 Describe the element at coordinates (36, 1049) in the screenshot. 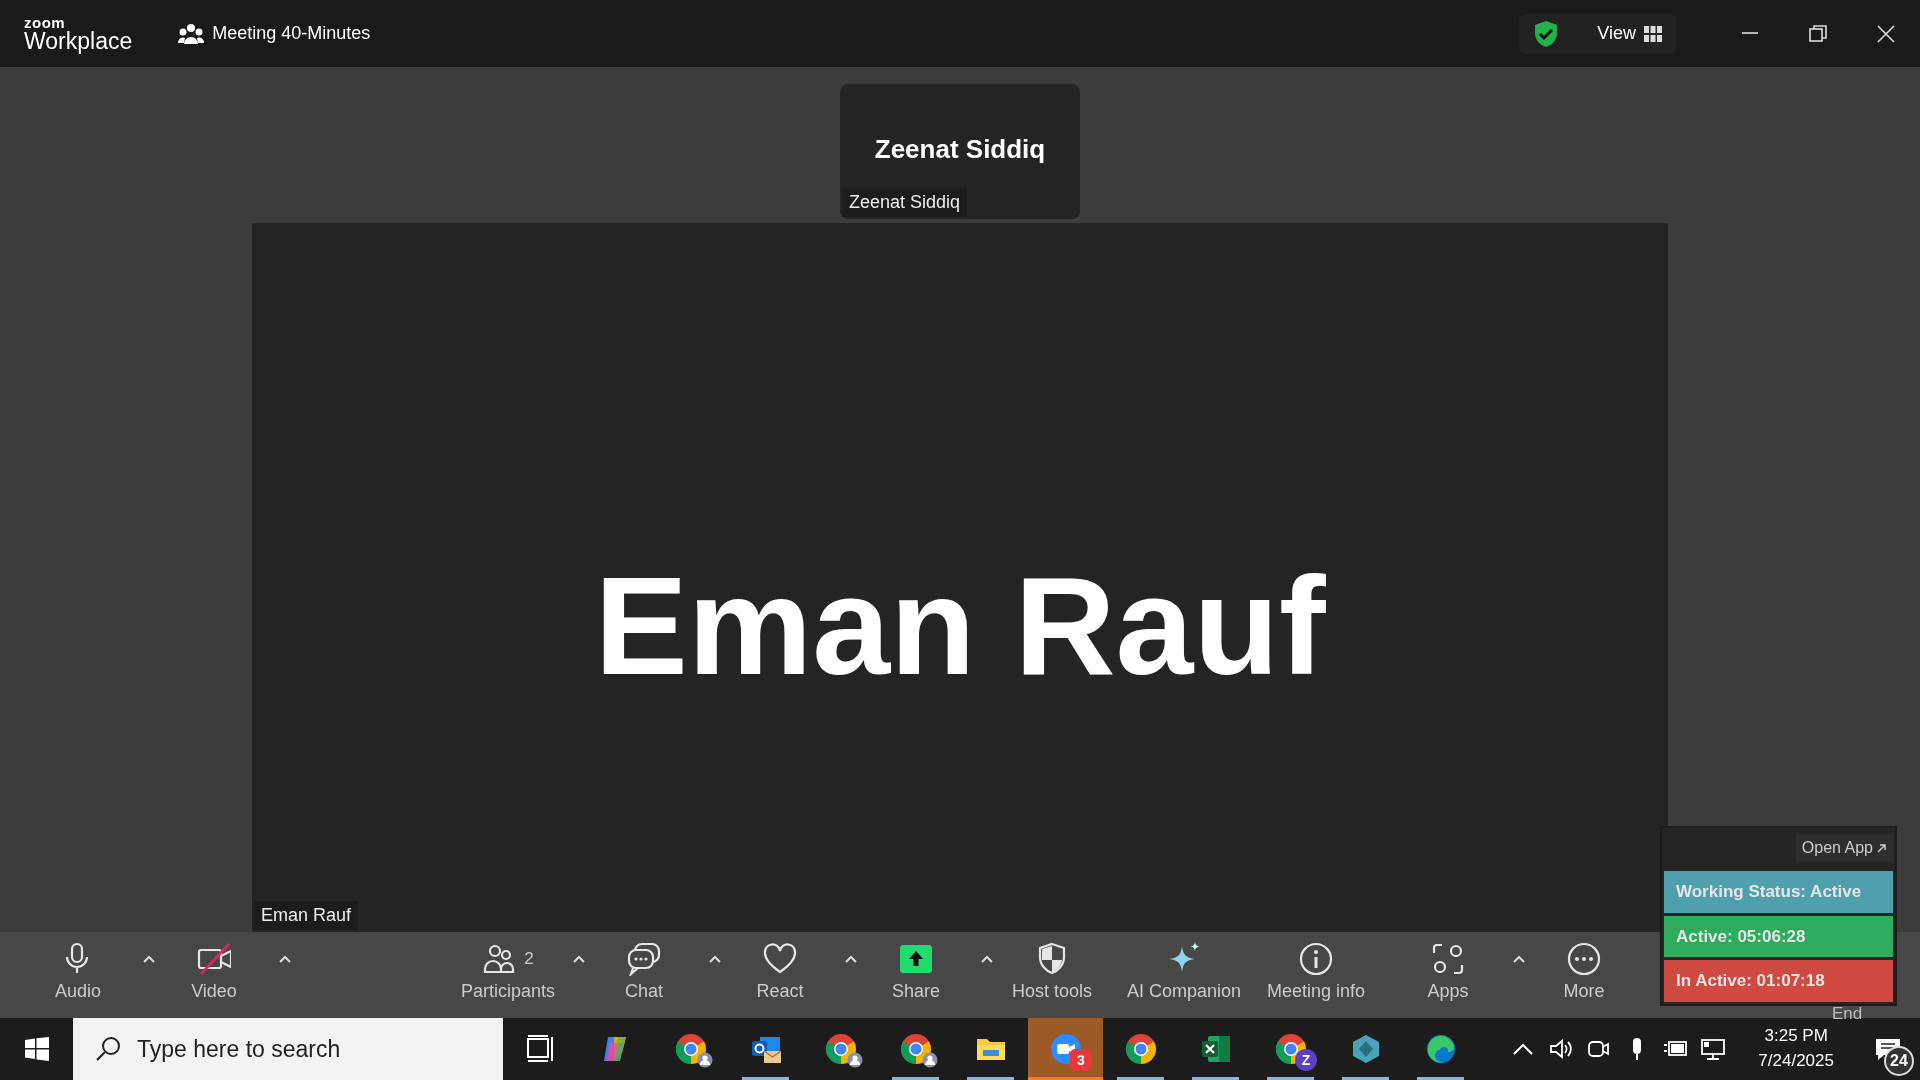

I see `windows-icon` at that location.